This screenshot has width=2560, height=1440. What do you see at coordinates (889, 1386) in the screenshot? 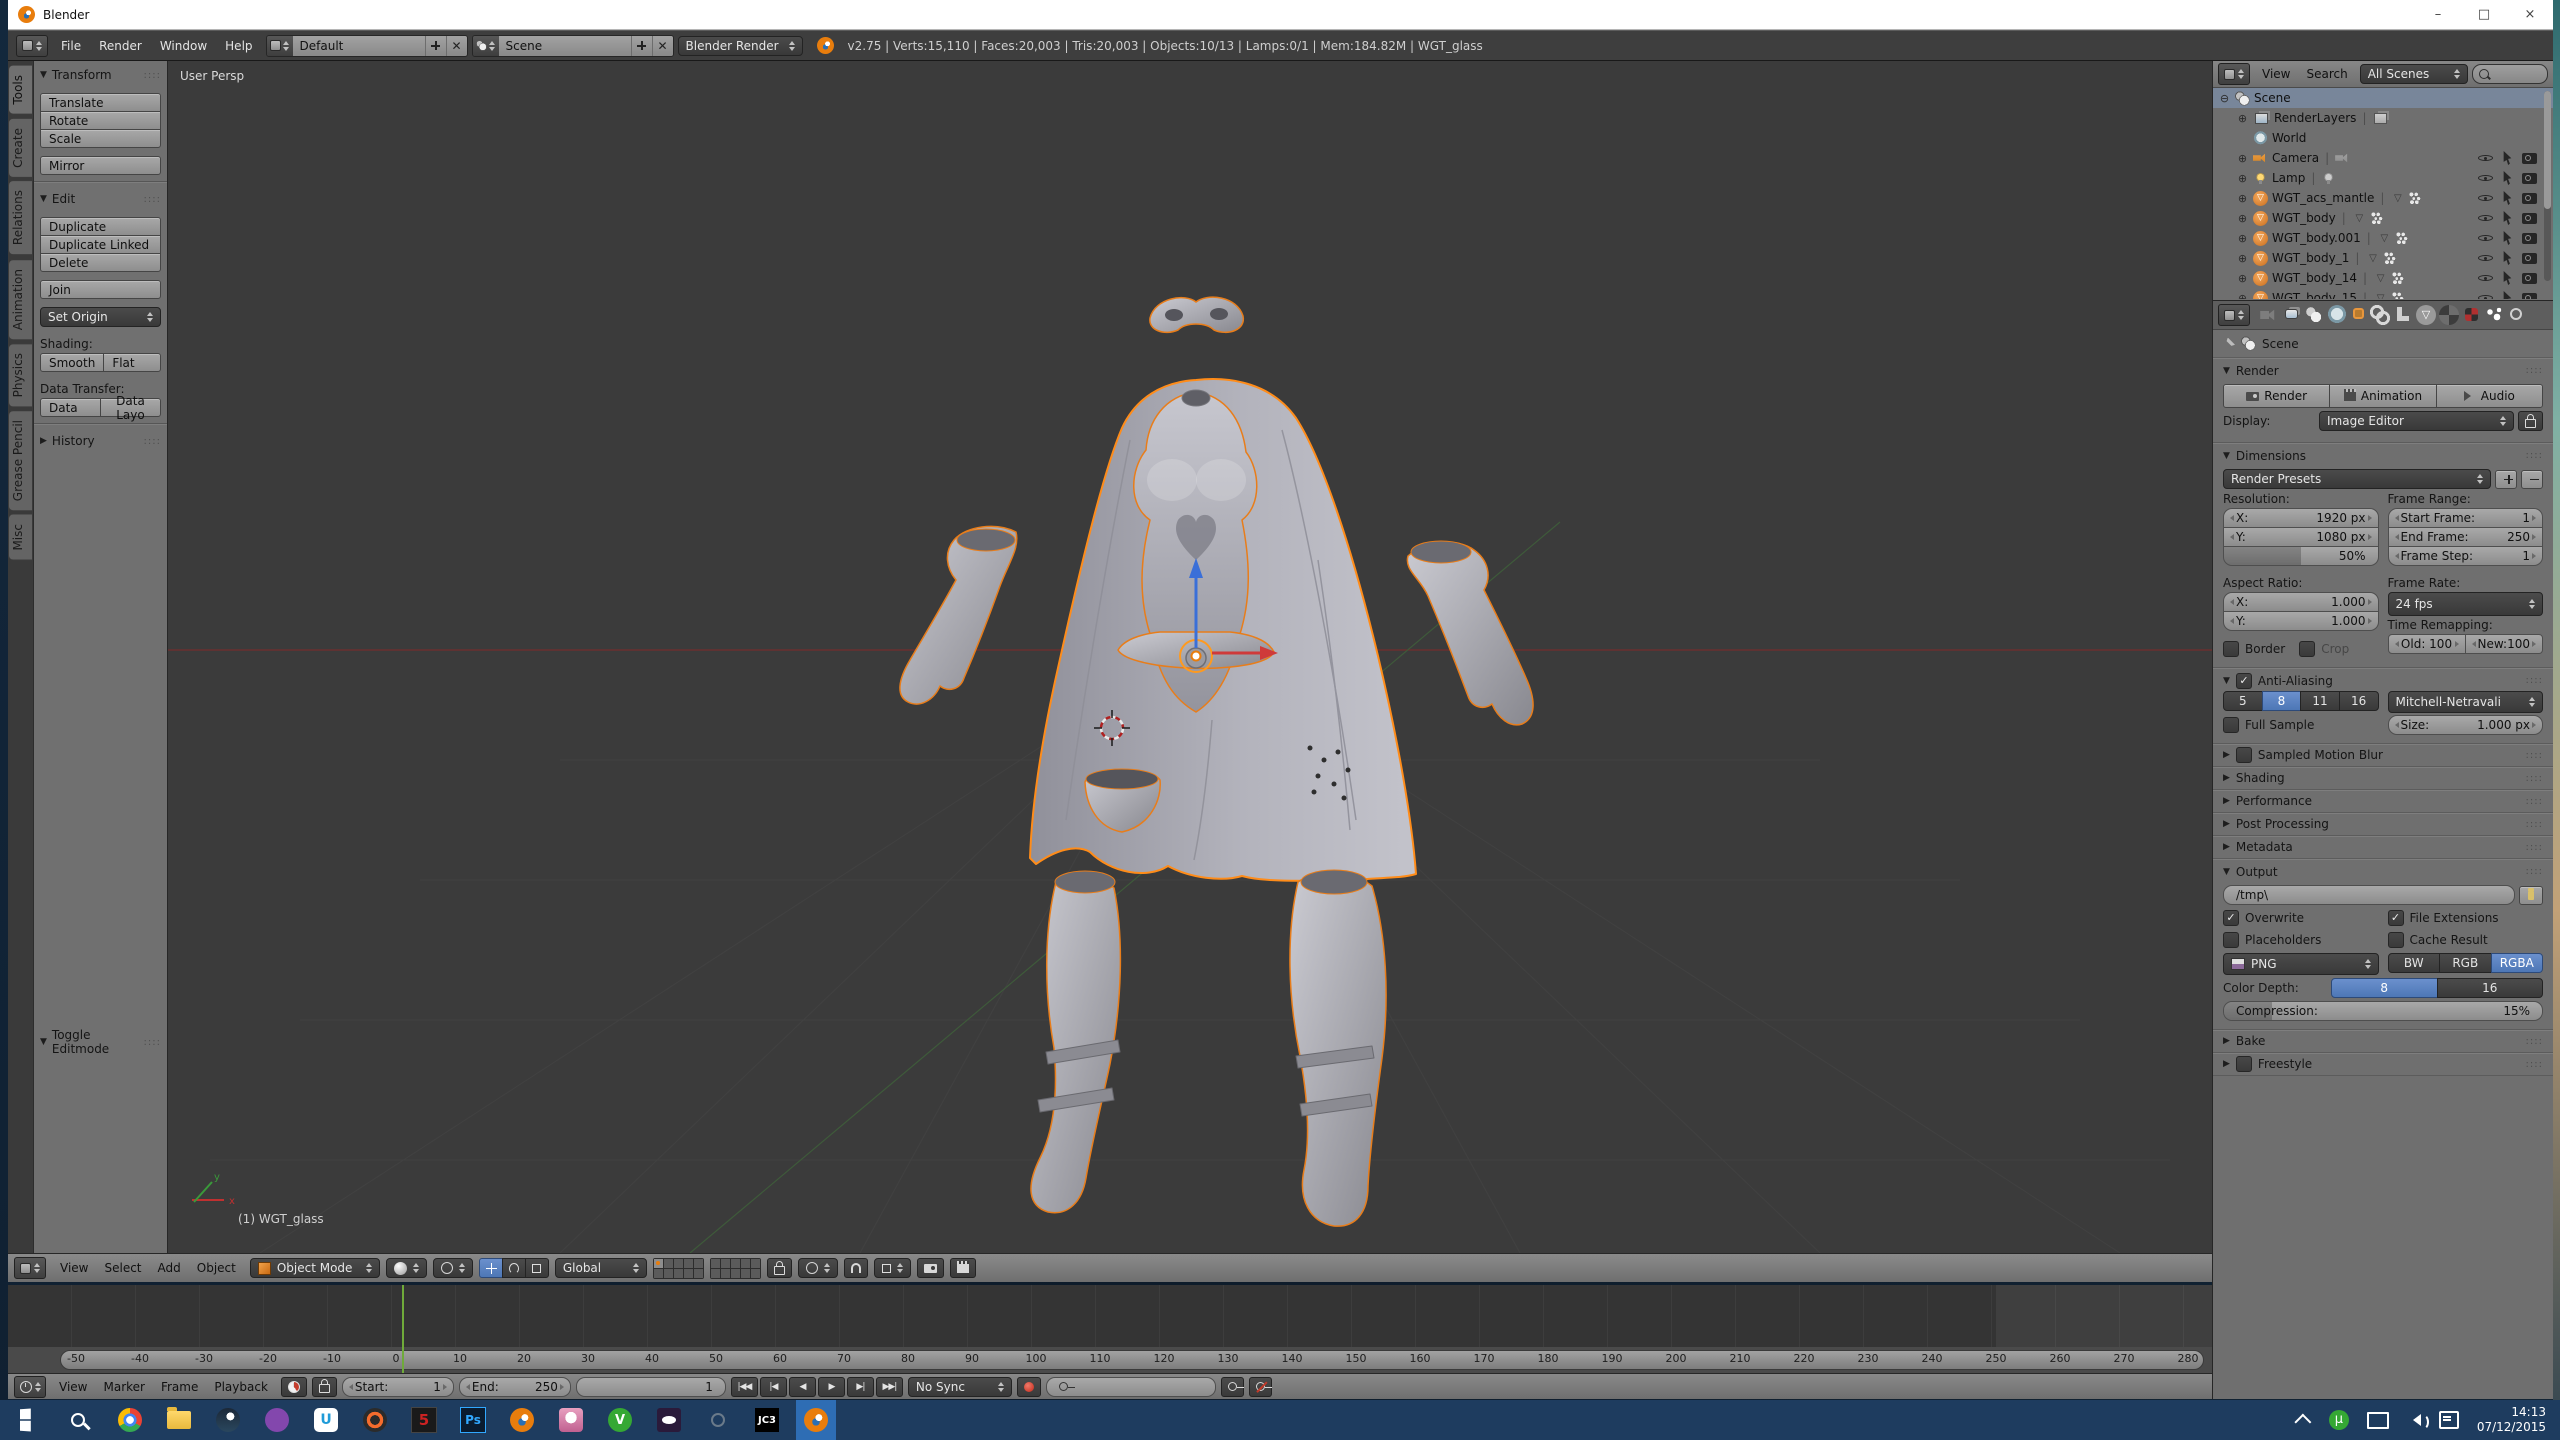
I see `jump-to-end-button: ▶▶|` at bounding box center [889, 1386].